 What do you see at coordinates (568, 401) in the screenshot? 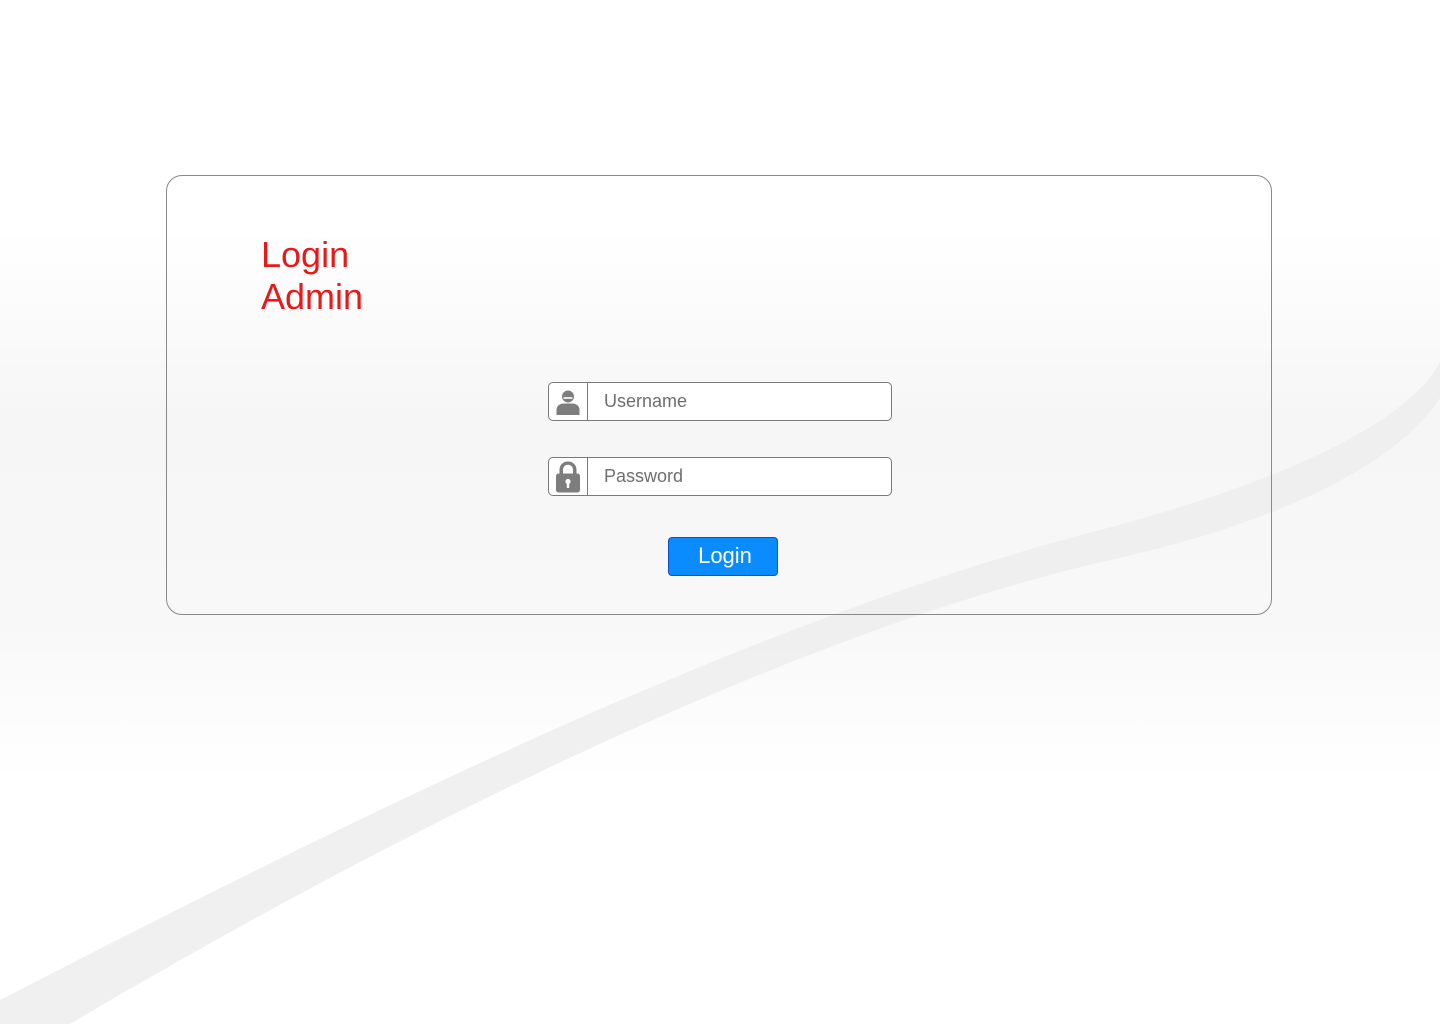
I see `user-icon` at bounding box center [568, 401].